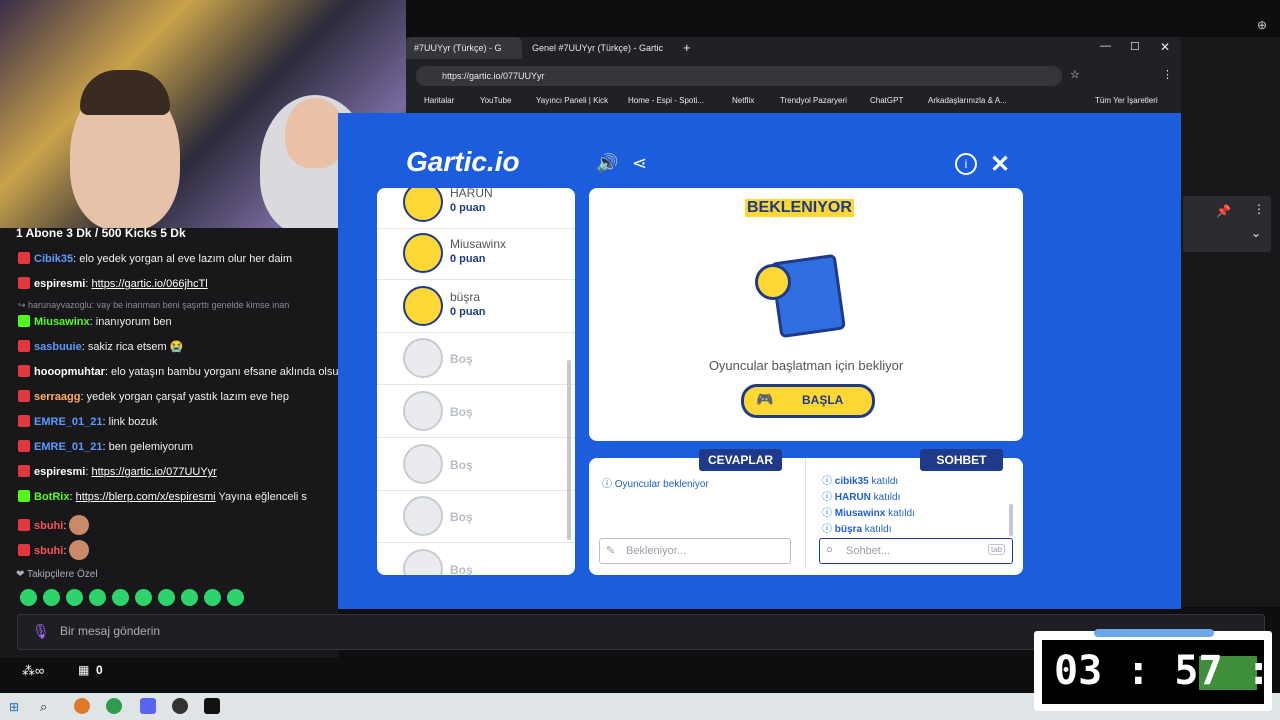  Describe the element at coordinates (601, 48) in the screenshot. I see `tab-inactive: Genel #7UUYyr (Türkçe) - Gartic` at that location.